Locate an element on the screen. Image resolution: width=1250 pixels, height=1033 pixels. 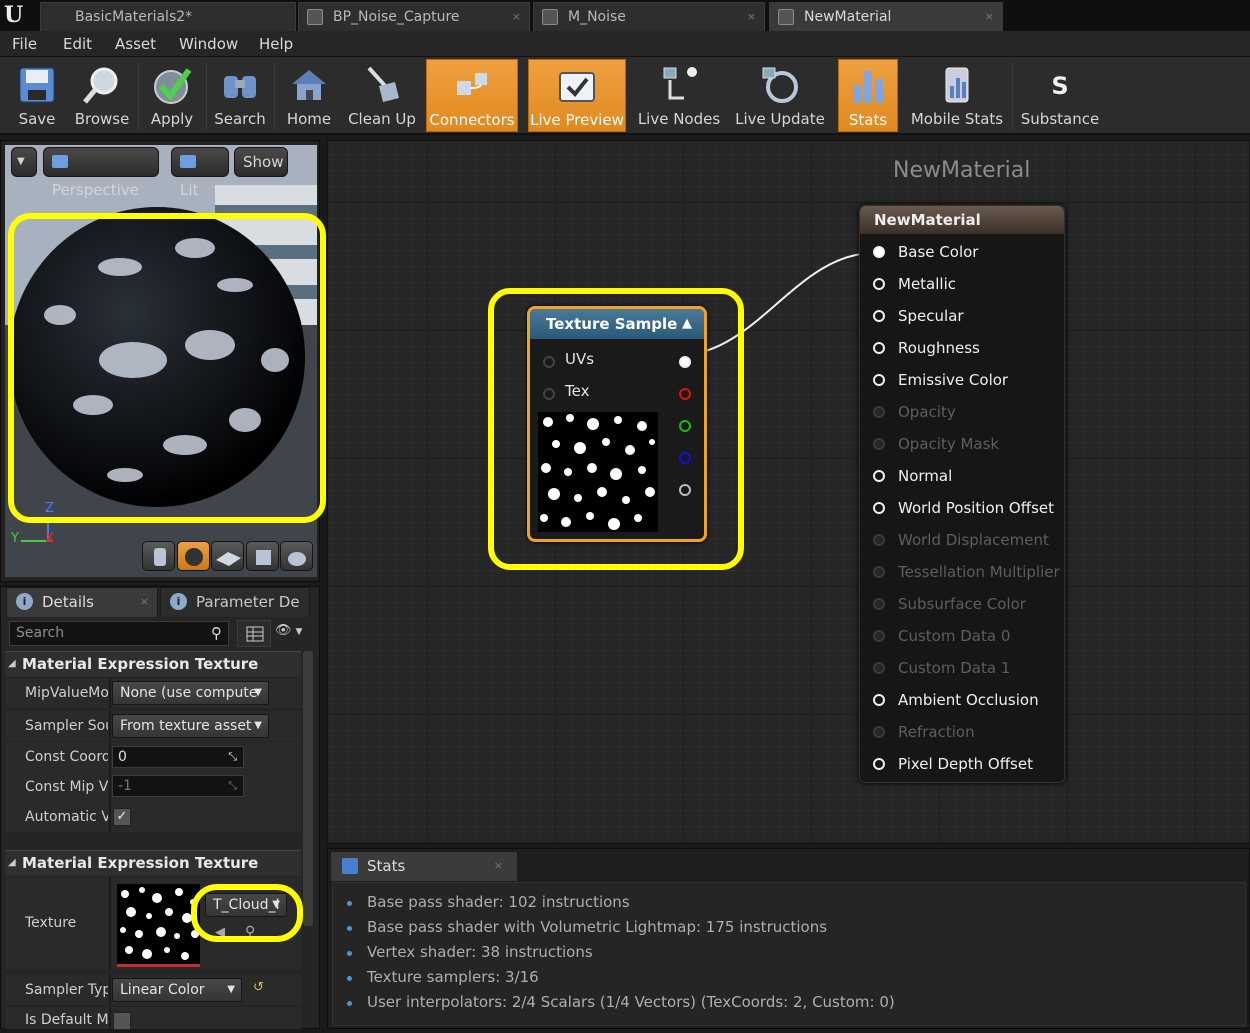
material-input-roughness: Roughness is located at coordinates (960, 349).